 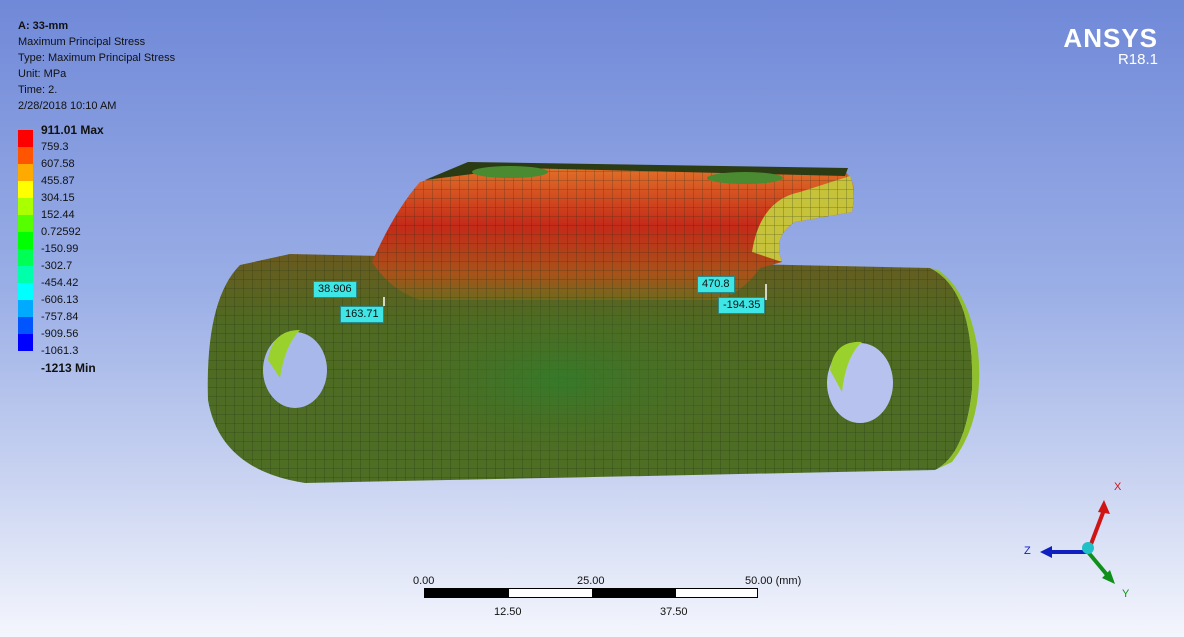 What do you see at coordinates (591, 593) in the screenshot?
I see `scale-bar` at bounding box center [591, 593].